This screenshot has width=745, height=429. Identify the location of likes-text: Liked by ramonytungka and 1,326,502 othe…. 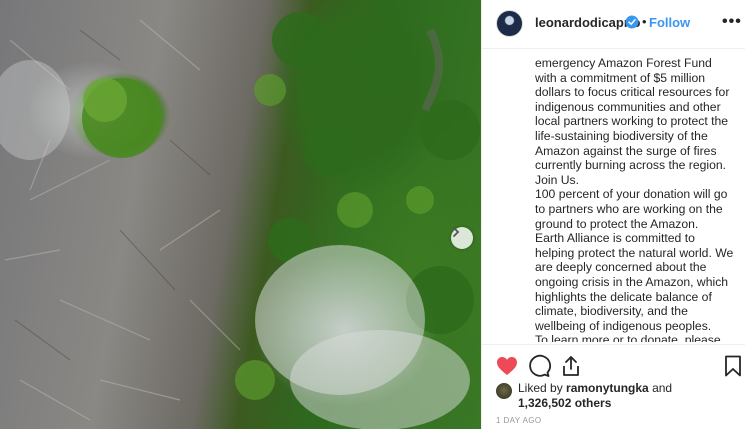
(595, 396).